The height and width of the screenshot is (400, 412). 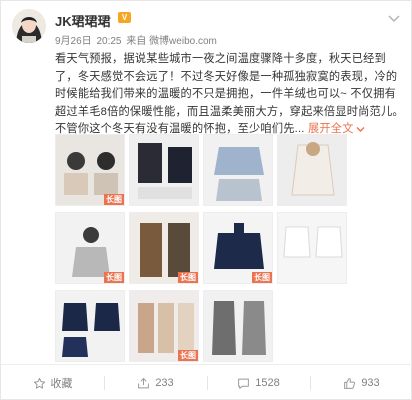 I want to click on share-icon, so click(x=144, y=382).